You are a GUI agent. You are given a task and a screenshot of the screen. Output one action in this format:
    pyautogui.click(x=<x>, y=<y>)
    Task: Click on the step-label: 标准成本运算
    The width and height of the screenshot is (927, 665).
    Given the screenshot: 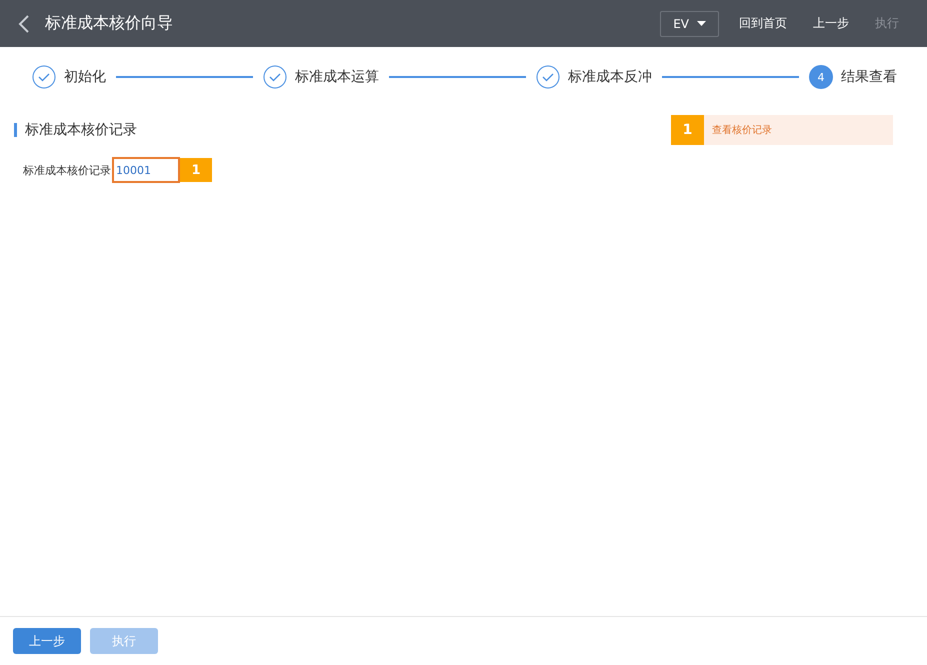 What is the action you would take?
    pyautogui.click(x=337, y=77)
    